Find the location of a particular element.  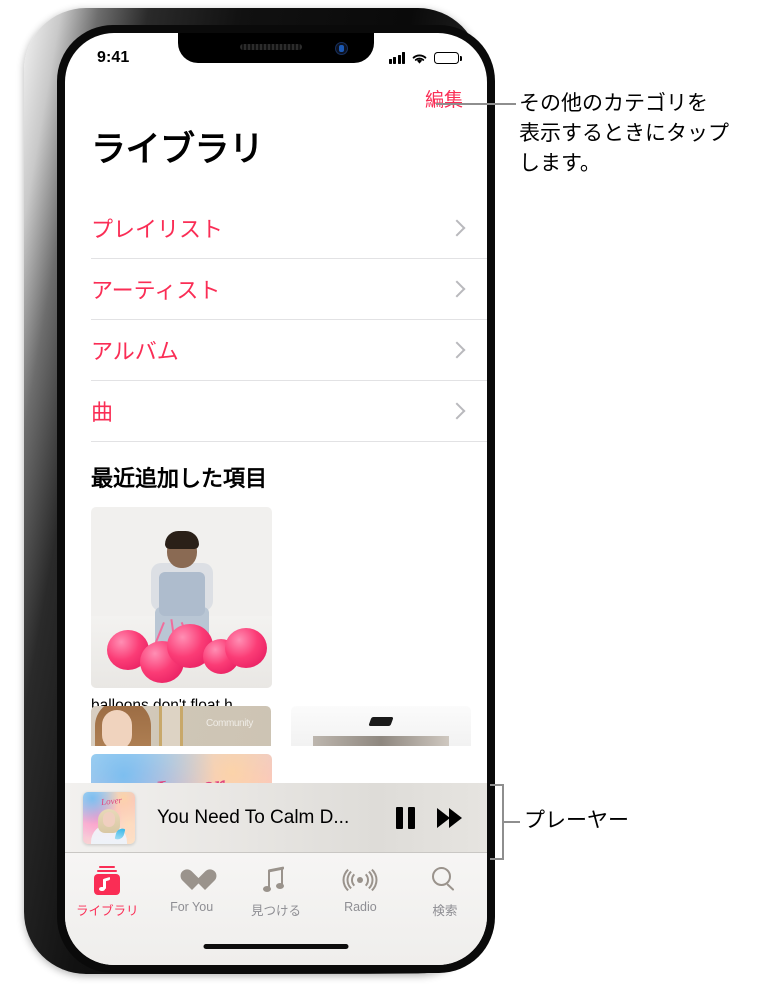

front-camera-icon is located at coordinates (341, 48).